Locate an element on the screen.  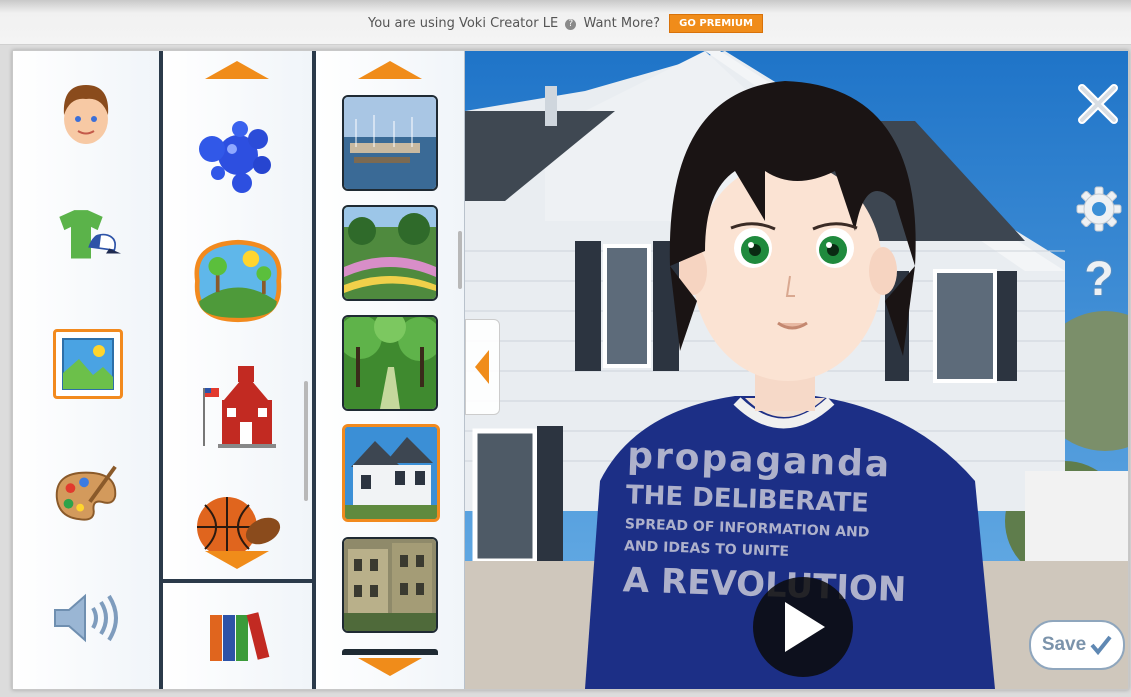
paint-palette-icon is located at coordinates (86, 493).